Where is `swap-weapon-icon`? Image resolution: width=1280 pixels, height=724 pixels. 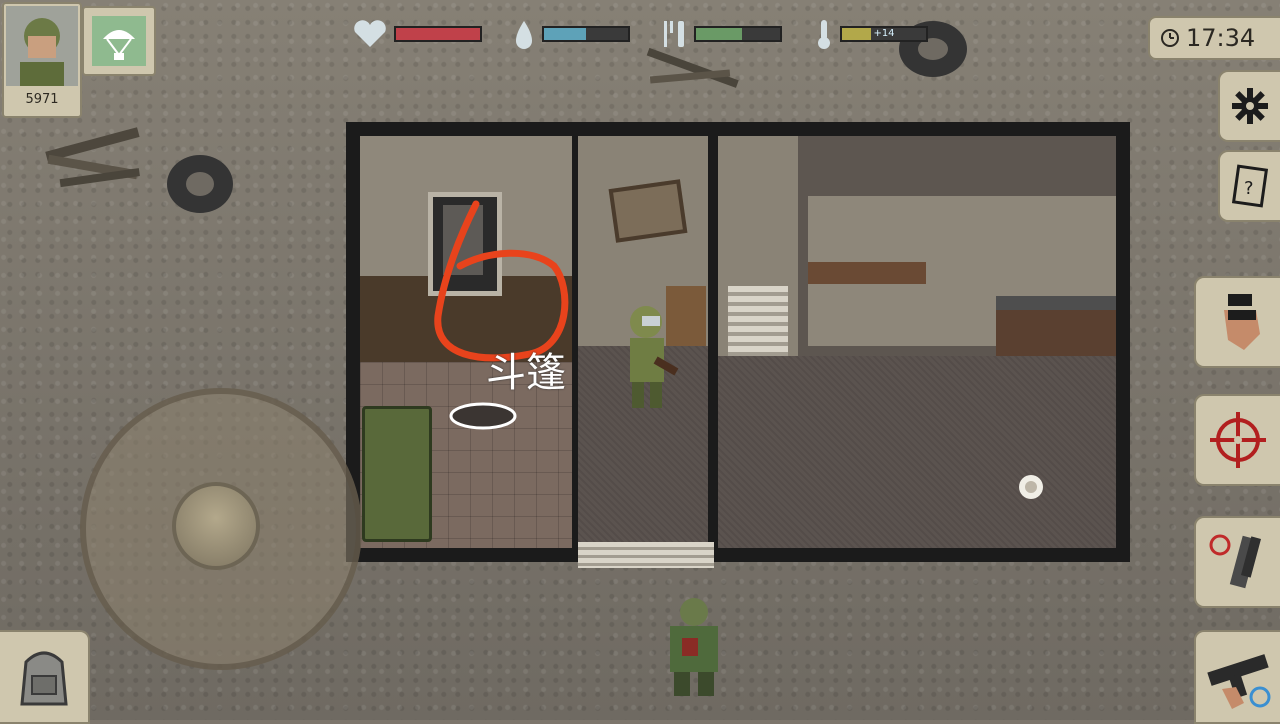 swap-weapon-icon is located at coordinates (1235, 561).